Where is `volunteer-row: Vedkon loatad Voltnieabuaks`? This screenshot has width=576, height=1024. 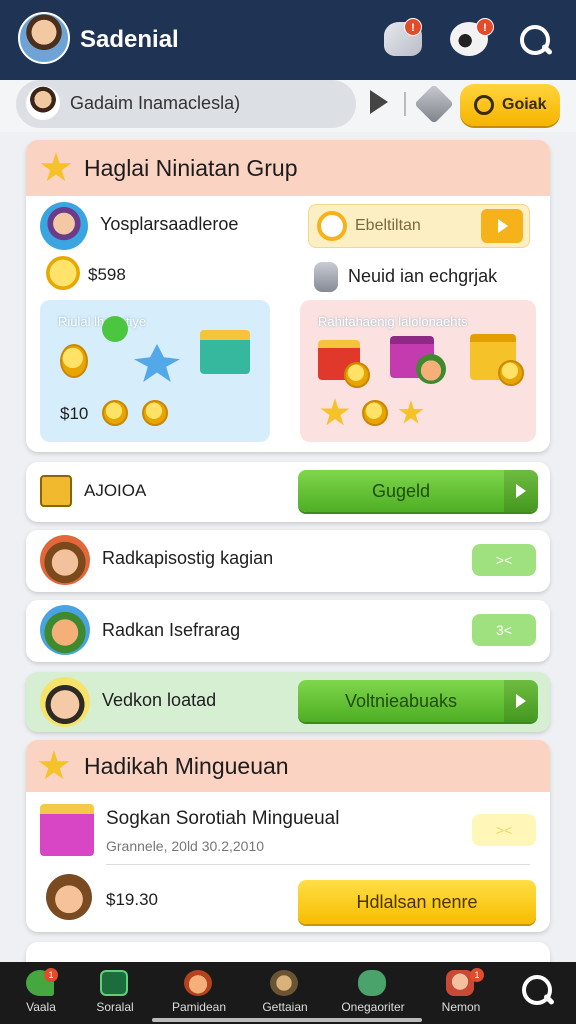
volunteer-row: Vedkon loatad Voltnieabuaks is located at coordinates (288, 702).